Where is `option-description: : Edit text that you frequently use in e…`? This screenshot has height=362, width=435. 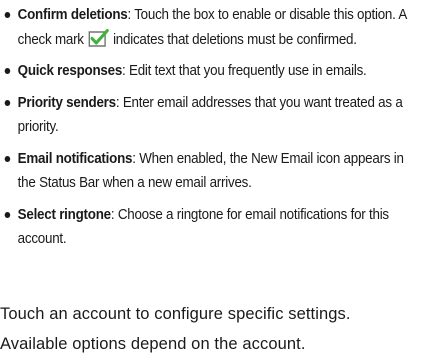
option-description: : Edit text that you frequently use in e… is located at coordinates (244, 71).